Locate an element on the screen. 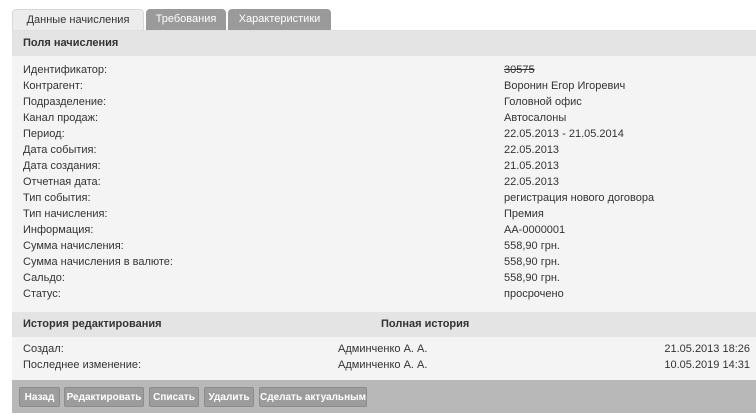 The image size is (756, 417). field-row-event-type: Тип события: регистрация нового договора is located at coordinates (383, 198).